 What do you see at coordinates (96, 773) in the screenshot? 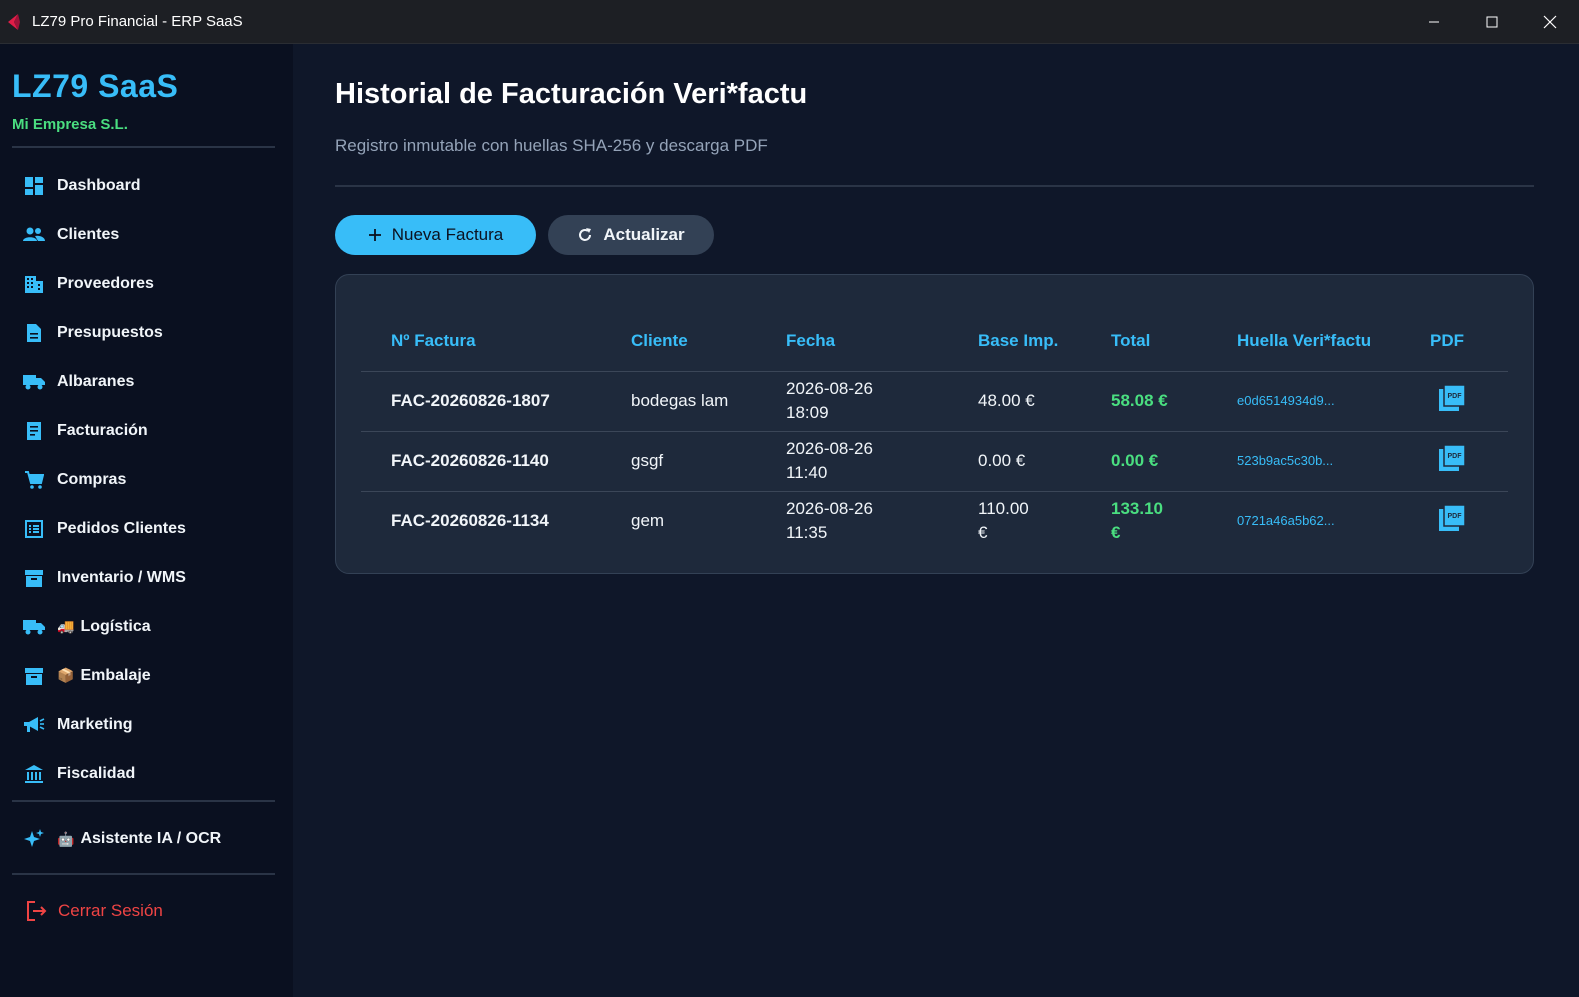
I see `sidebar-item-label: Fiscalidad` at bounding box center [96, 773].